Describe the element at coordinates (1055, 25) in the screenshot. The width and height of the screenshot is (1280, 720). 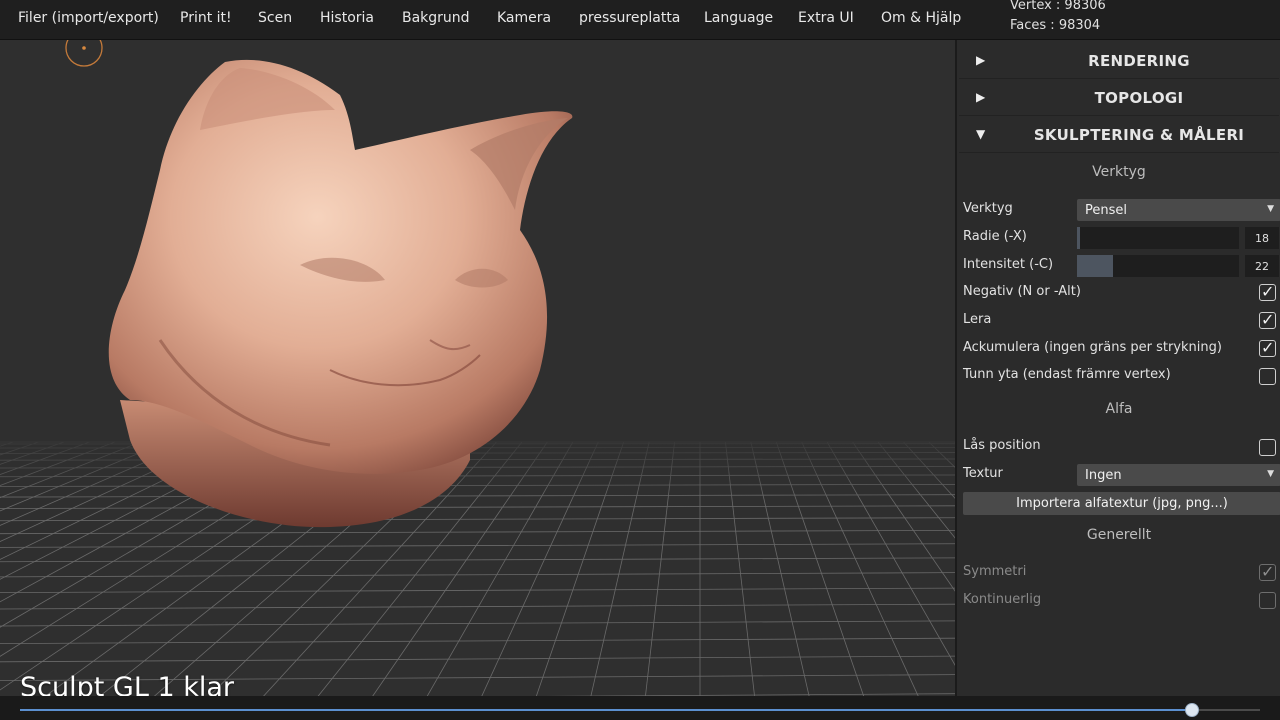
I see `faces-count: Faces : 98304` at that location.